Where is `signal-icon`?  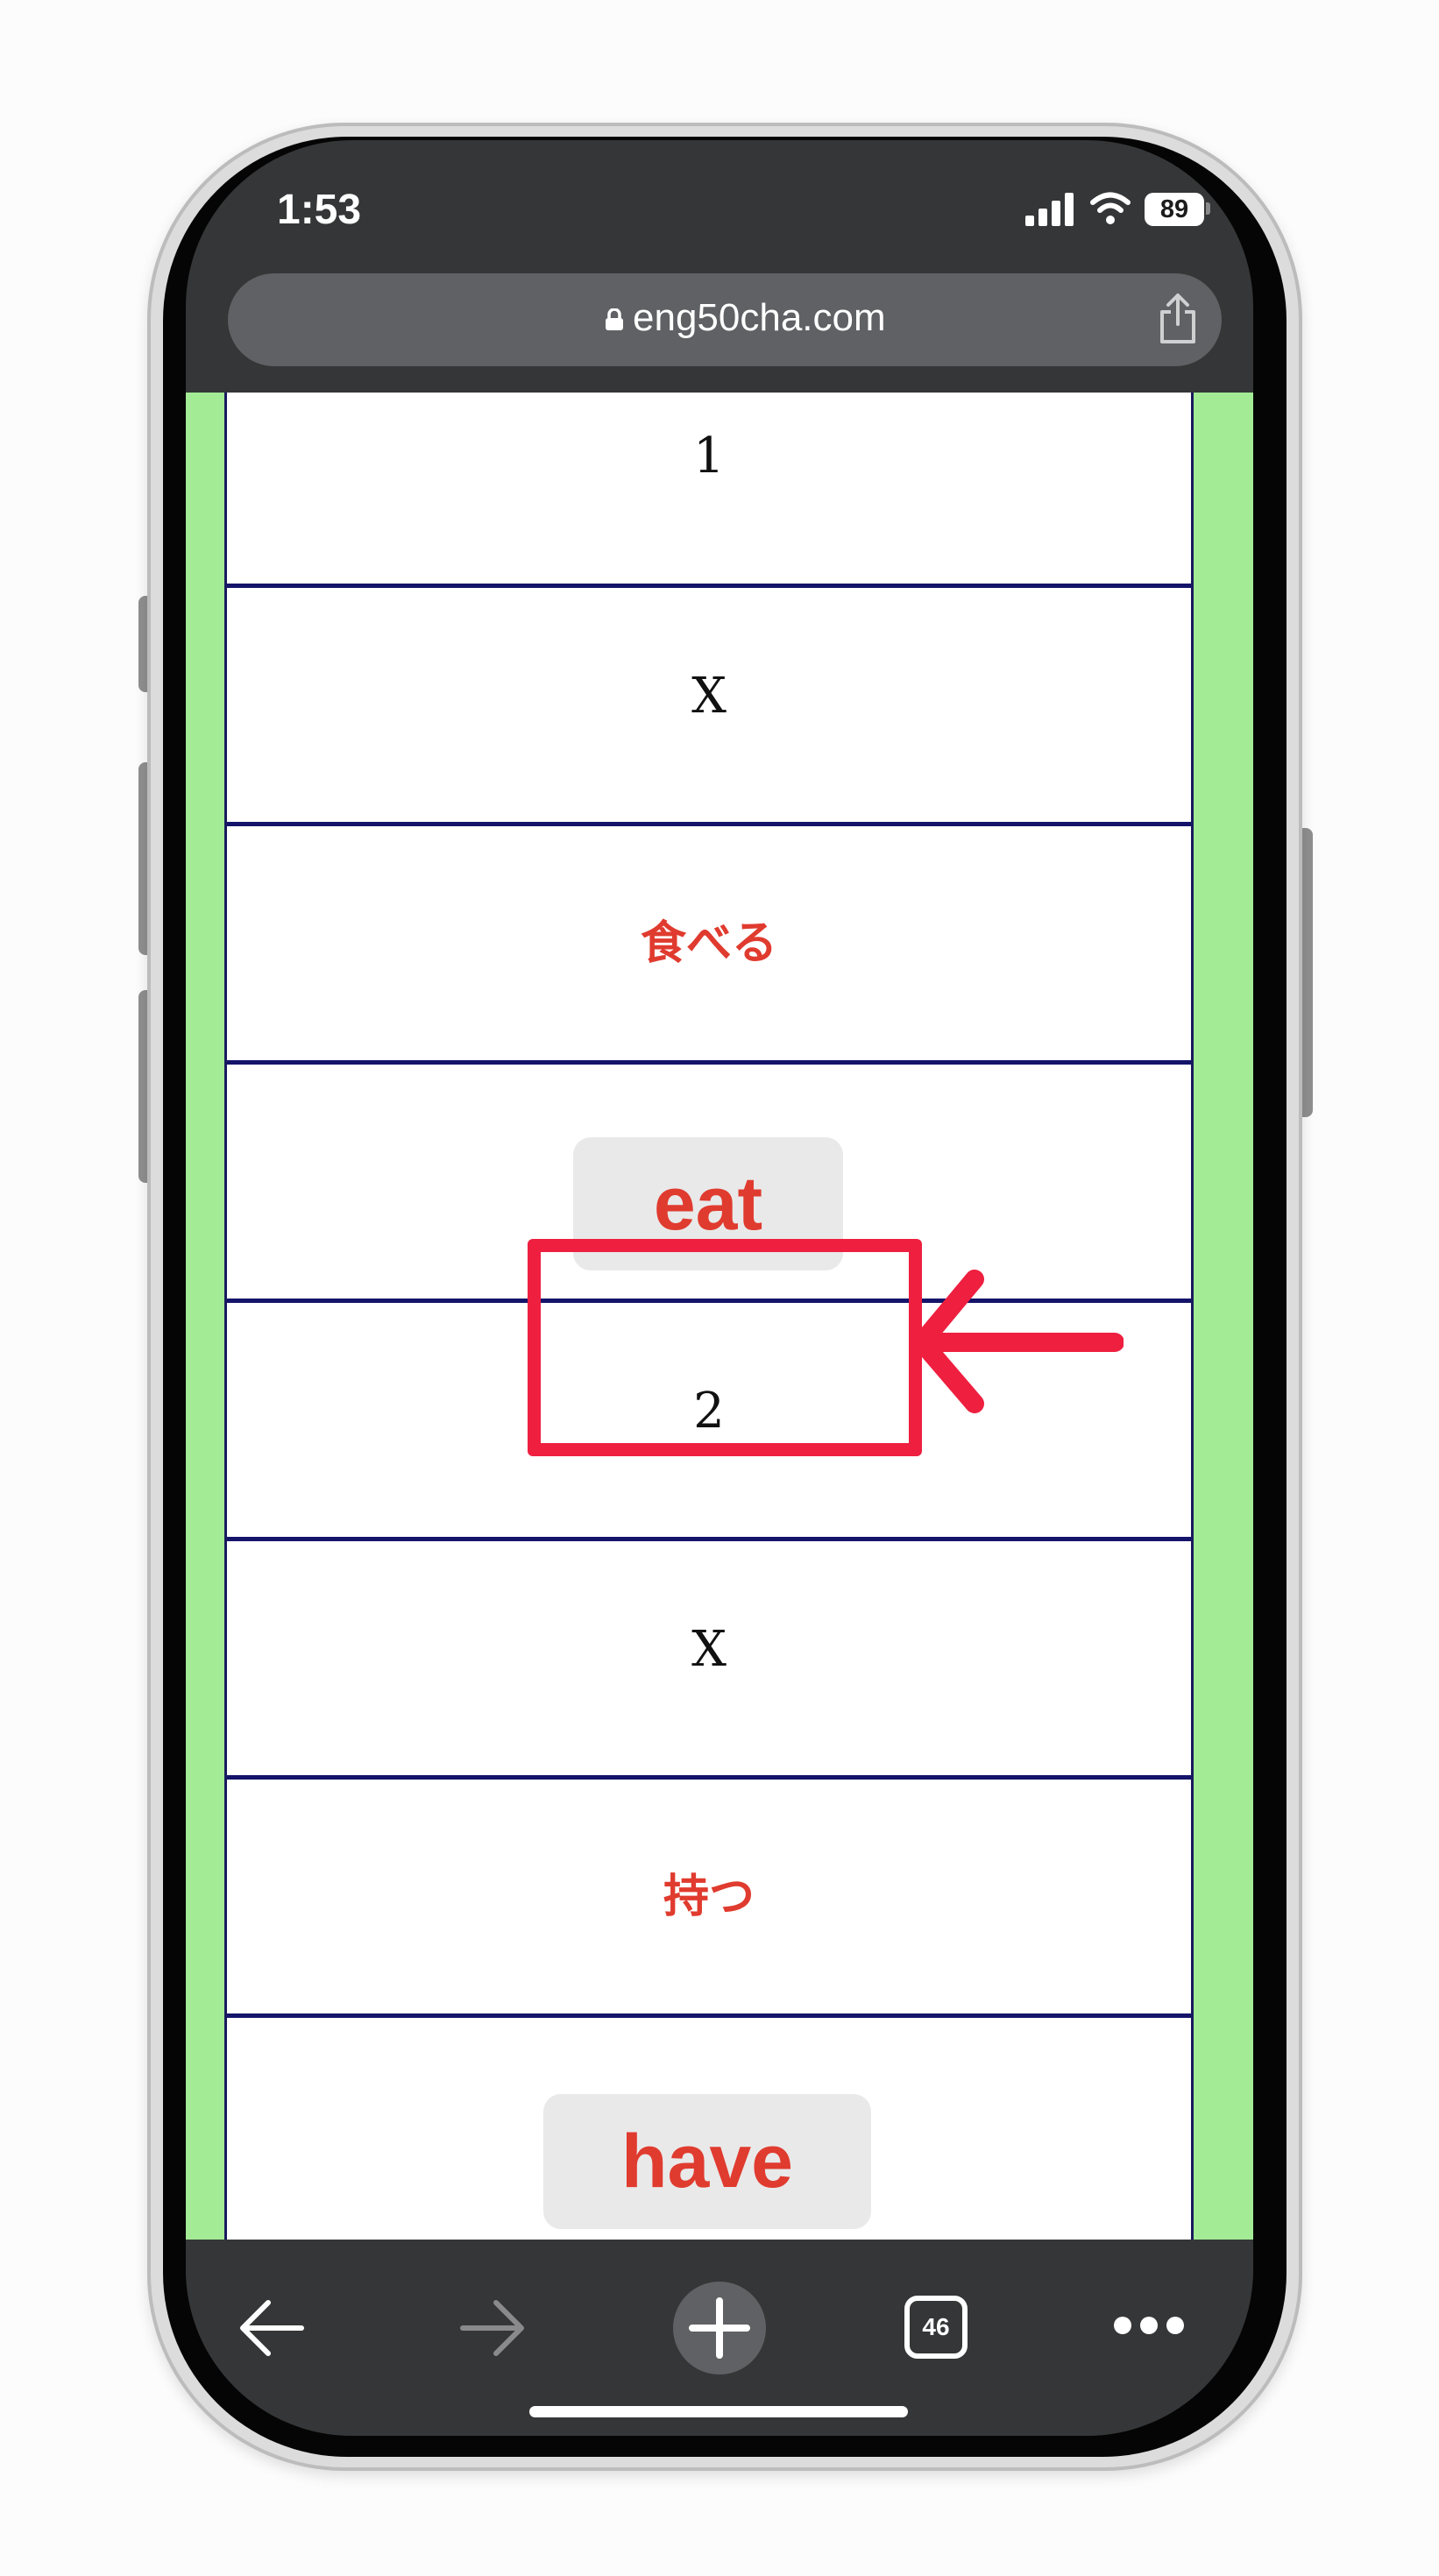 signal-icon is located at coordinates (1051, 208).